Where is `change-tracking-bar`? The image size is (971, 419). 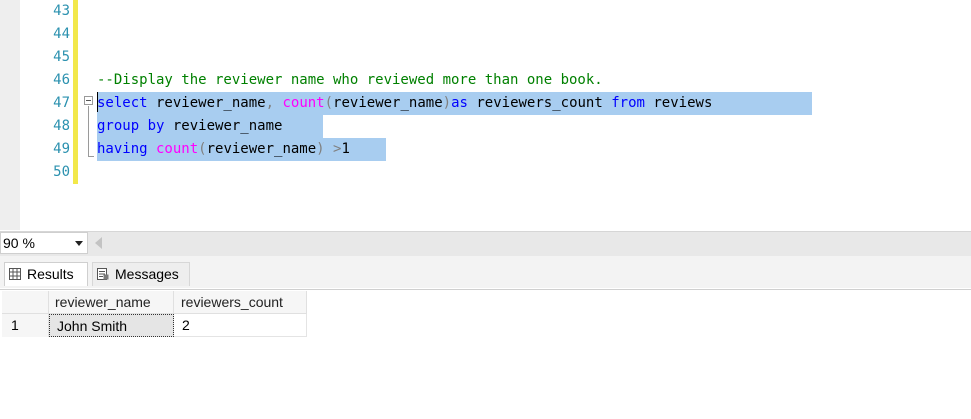 change-tracking-bar is located at coordinates (75, 92).